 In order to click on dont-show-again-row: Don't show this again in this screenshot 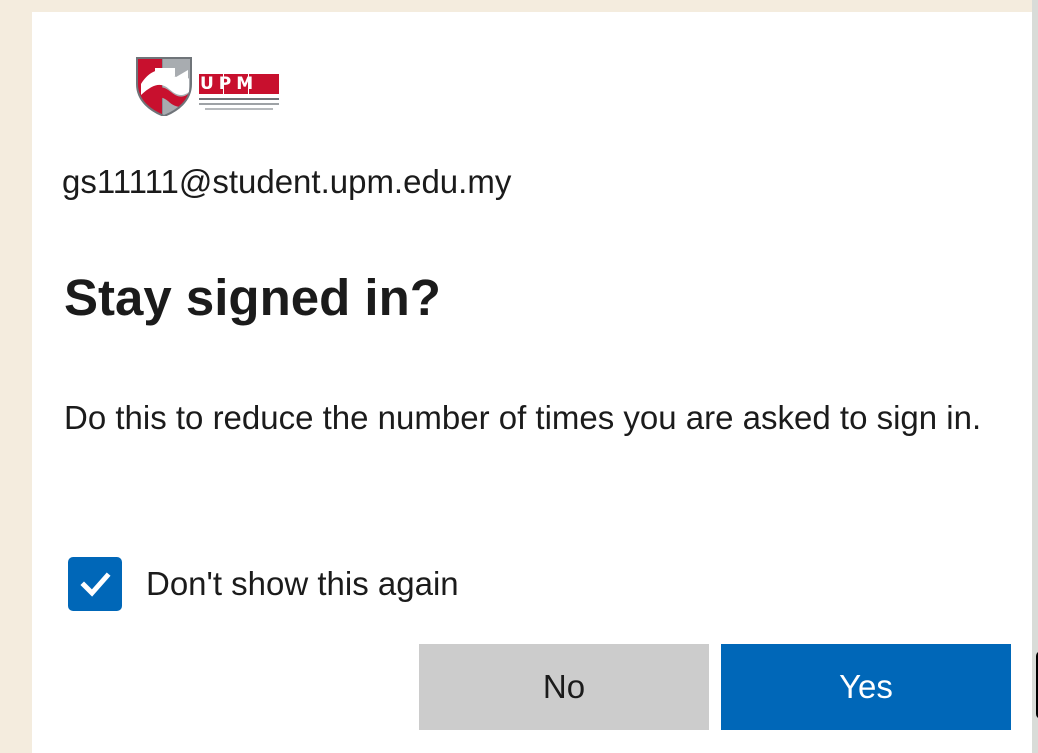, I will do `click(263, 584)`.